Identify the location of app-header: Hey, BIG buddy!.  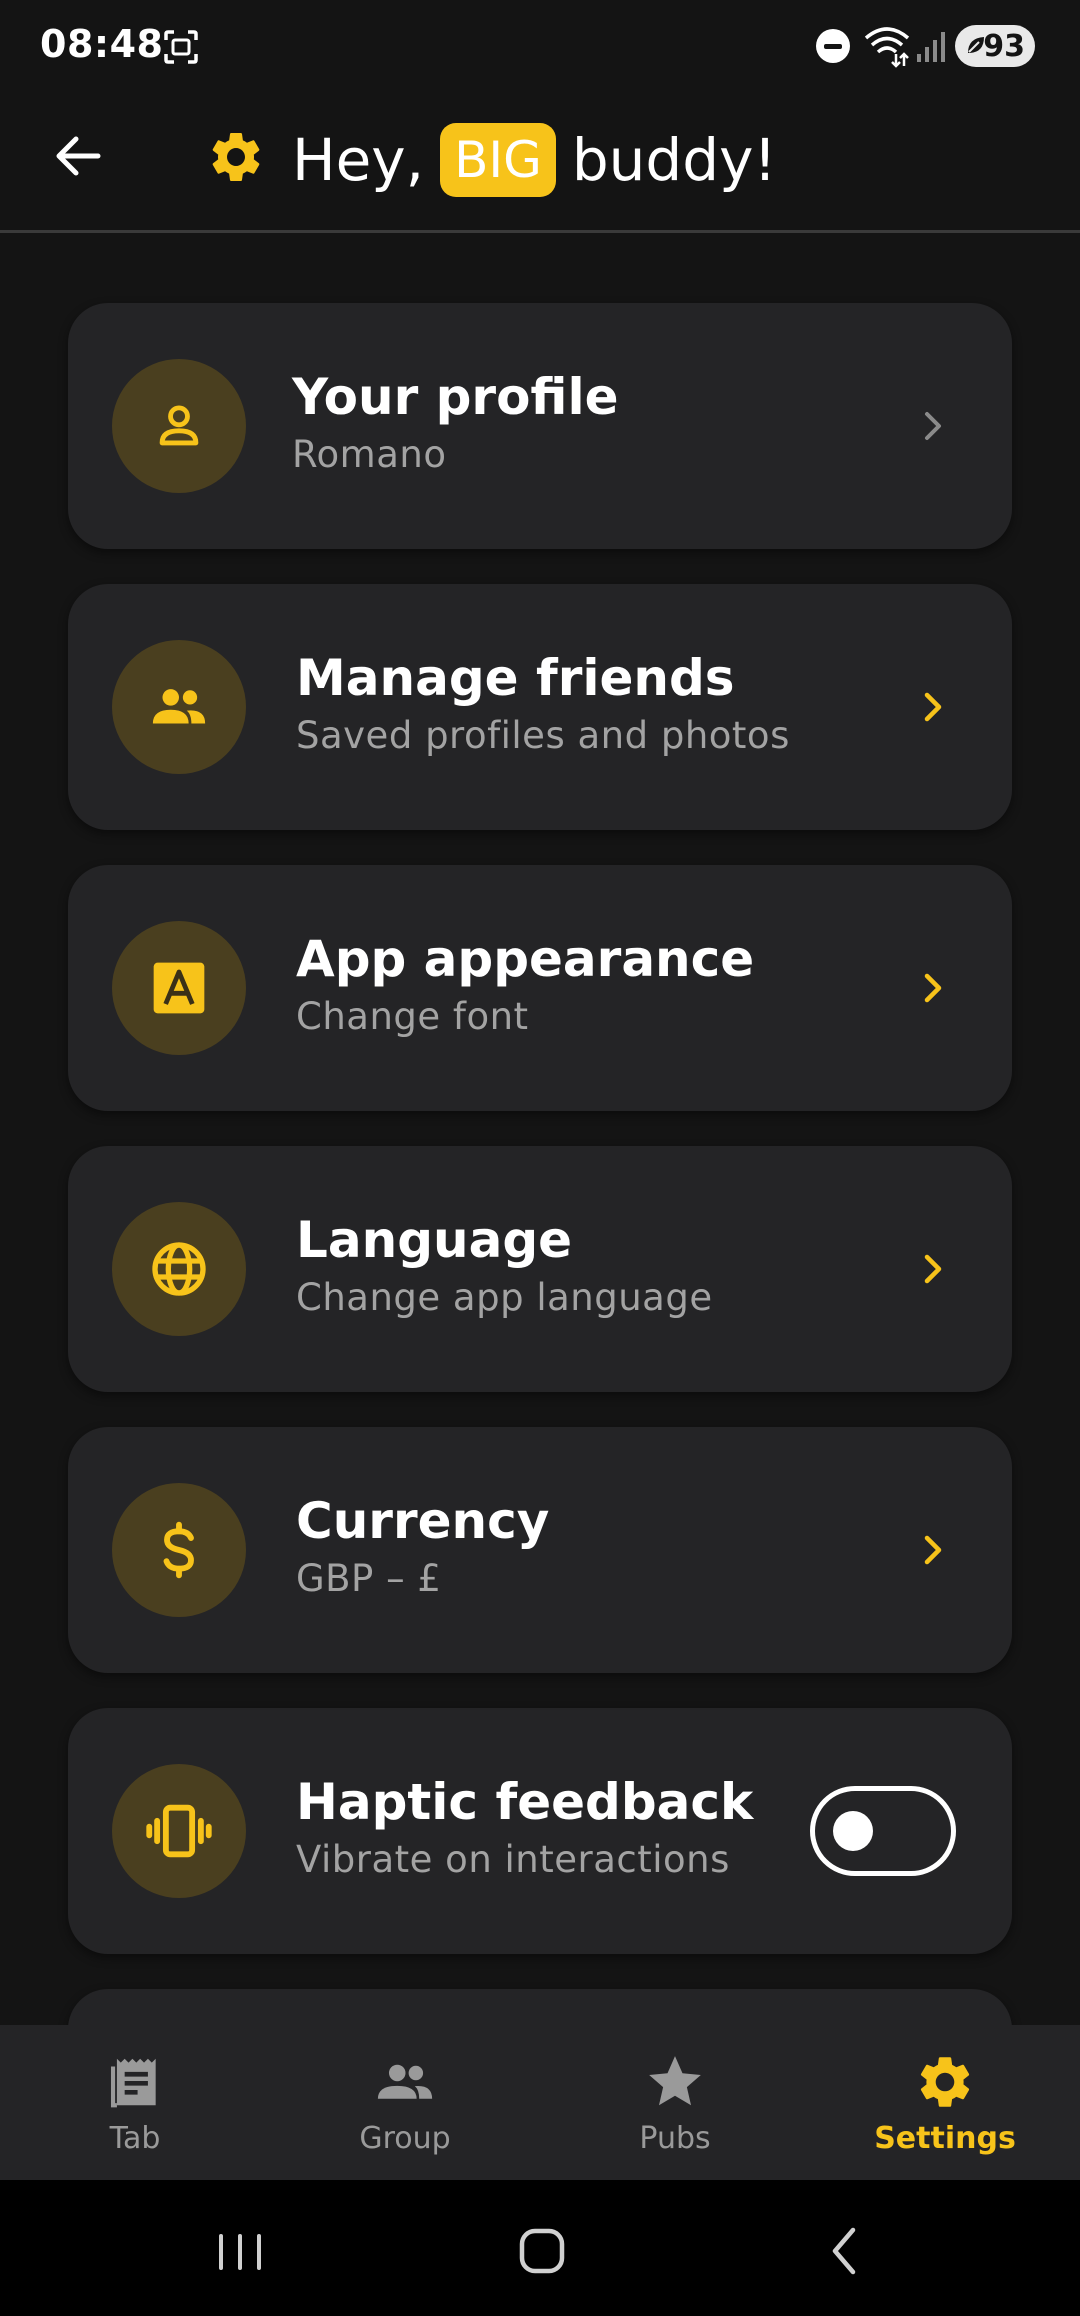
(540, 164).